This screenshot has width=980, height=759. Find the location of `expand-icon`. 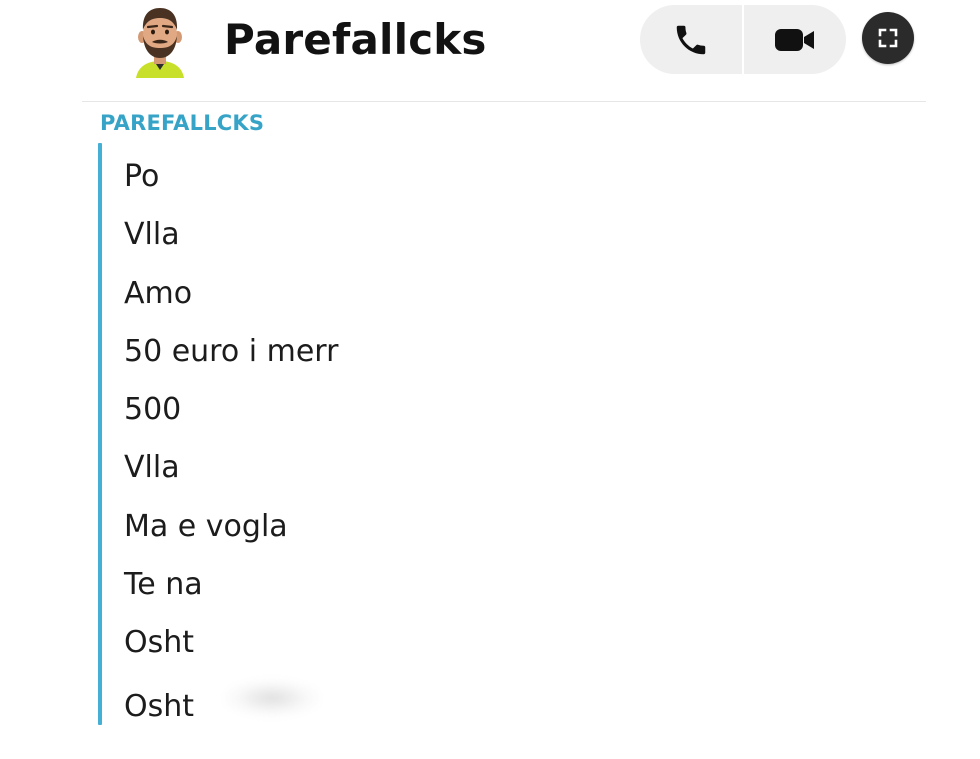

expand-icon is located at coordinates (888, 38).